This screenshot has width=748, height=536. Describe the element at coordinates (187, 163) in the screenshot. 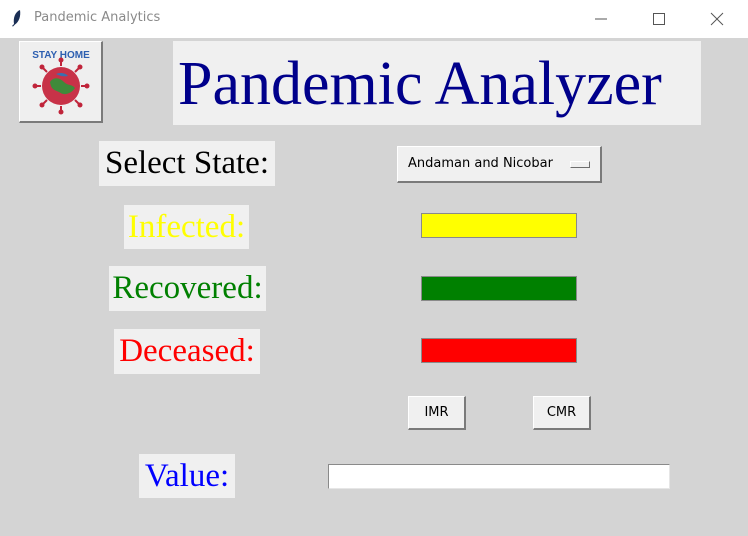

I see `select-state-label: Select State:` at that location.